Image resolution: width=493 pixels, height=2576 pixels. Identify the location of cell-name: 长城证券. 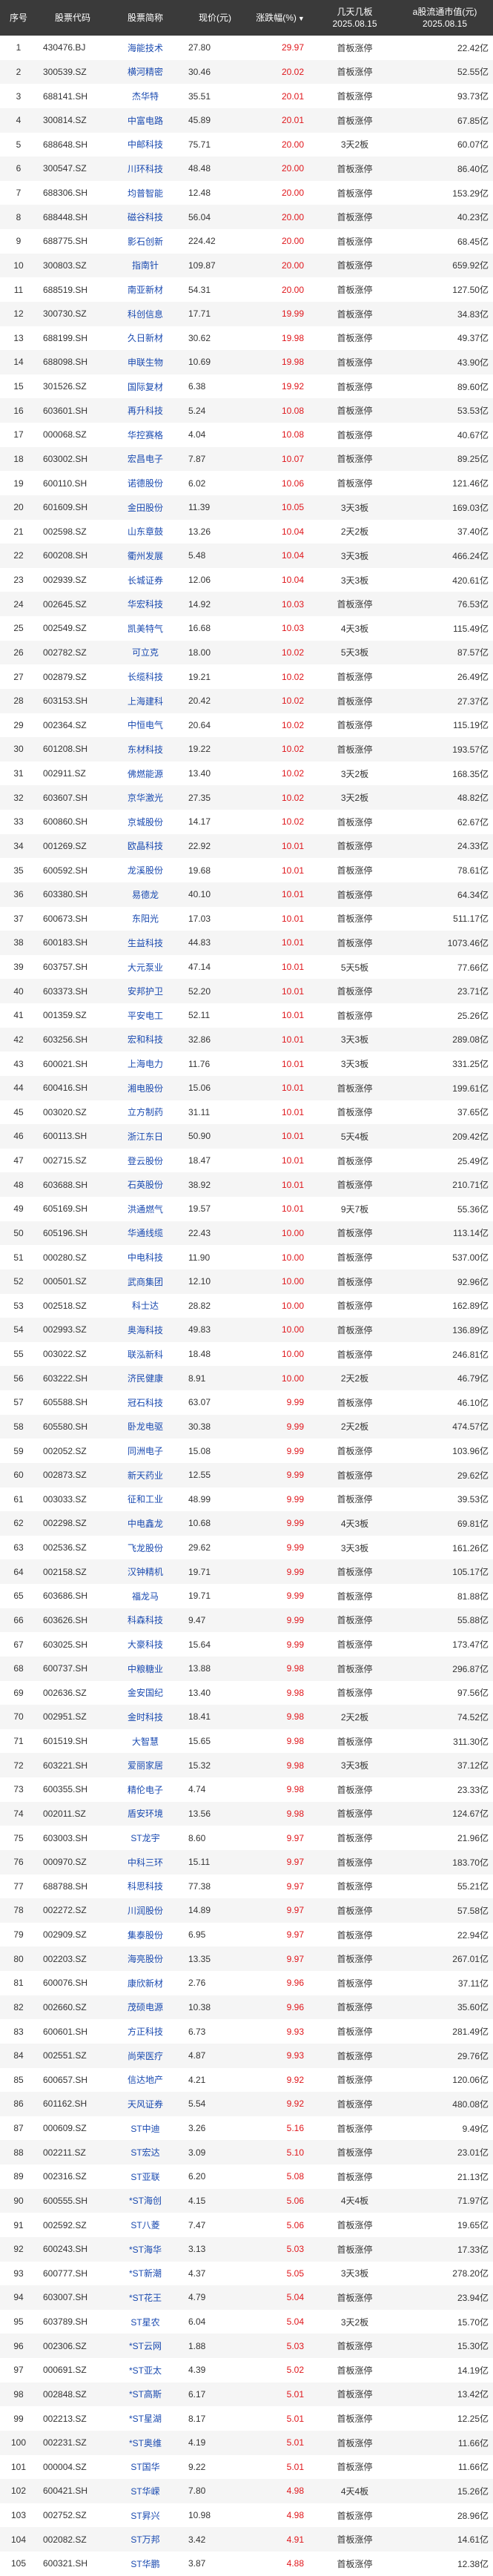
(145, 580).